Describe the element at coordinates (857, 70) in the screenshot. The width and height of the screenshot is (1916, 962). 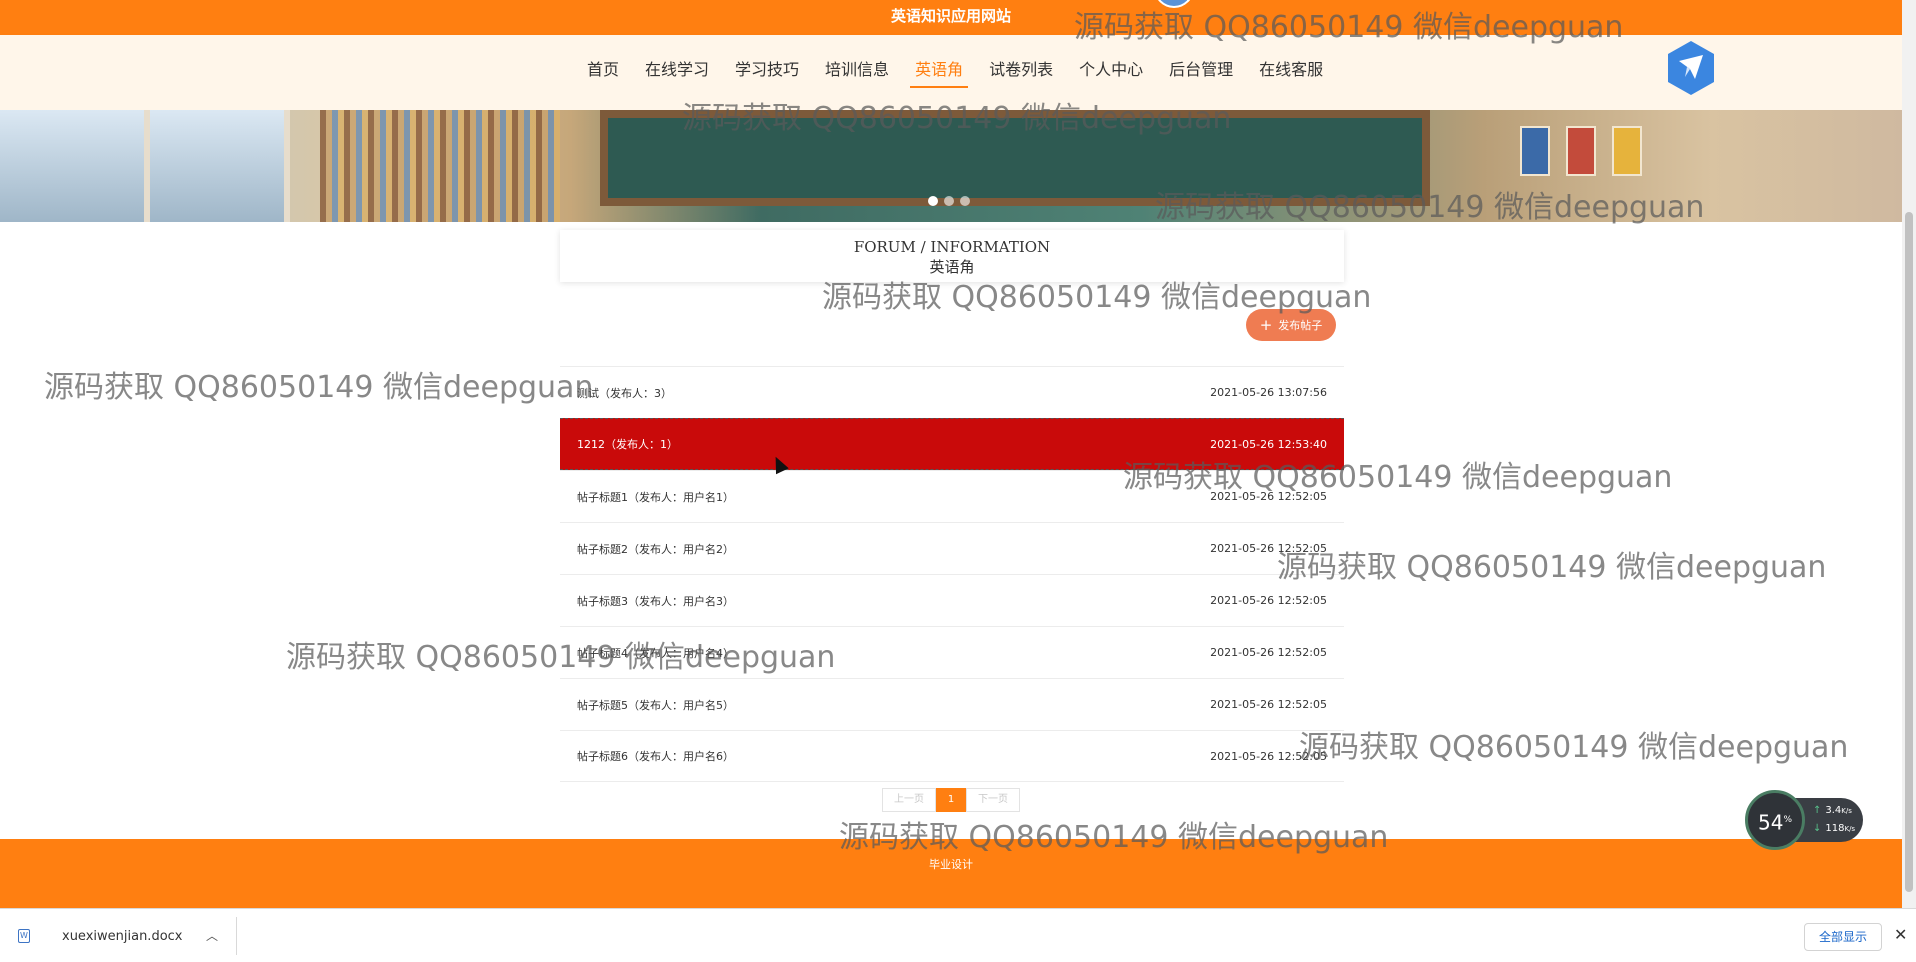
I see `nav-item: 培训信息` at that location.